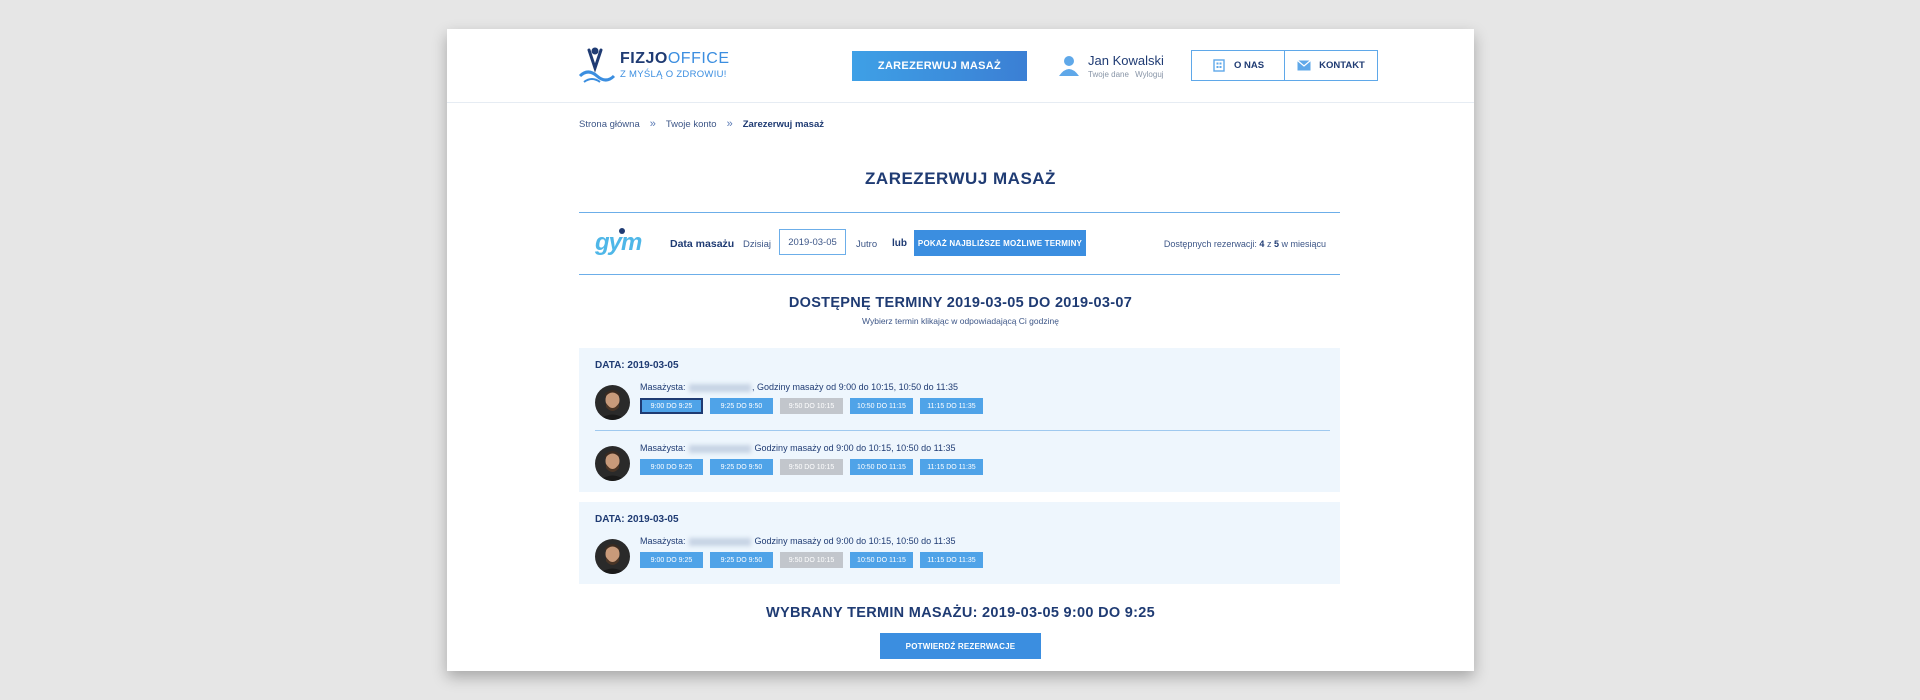 Image resolution: width=1920 pixels, height=700 pixels. I want to click on show-nearest-button: POKAŻ NAJBLIŻSZE MOŻLIWE TERMINY, so click(1000, 243).